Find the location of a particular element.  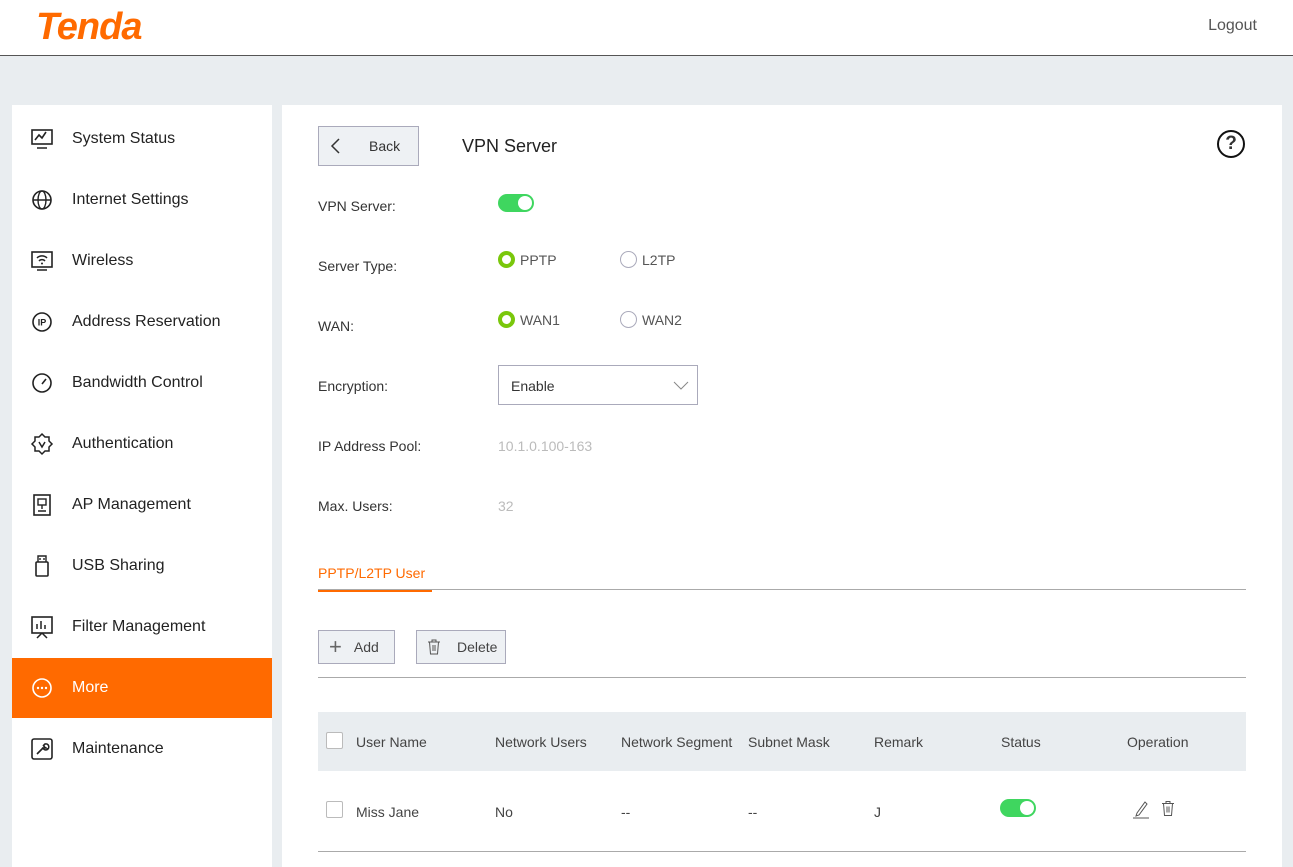

wifi-icon is located at coordinates (42, 261).